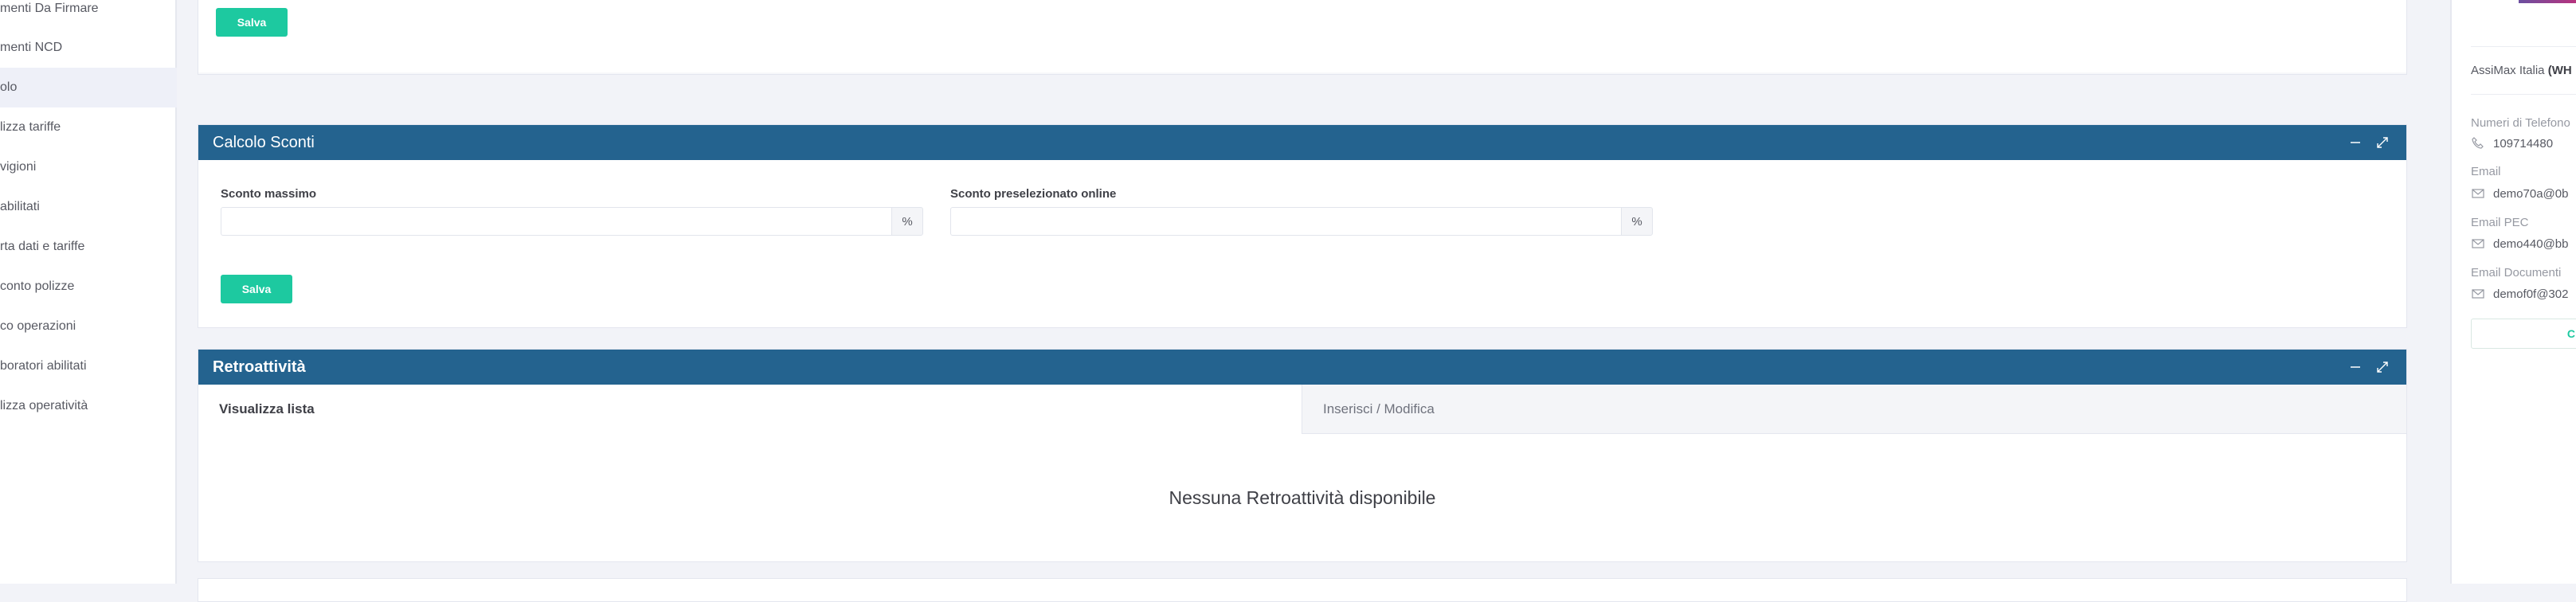  What do you see at coordinates (88, 88) in the screenshot?
I see `sidebar-item-calcolo: olo` at bounding box center [88, 88].